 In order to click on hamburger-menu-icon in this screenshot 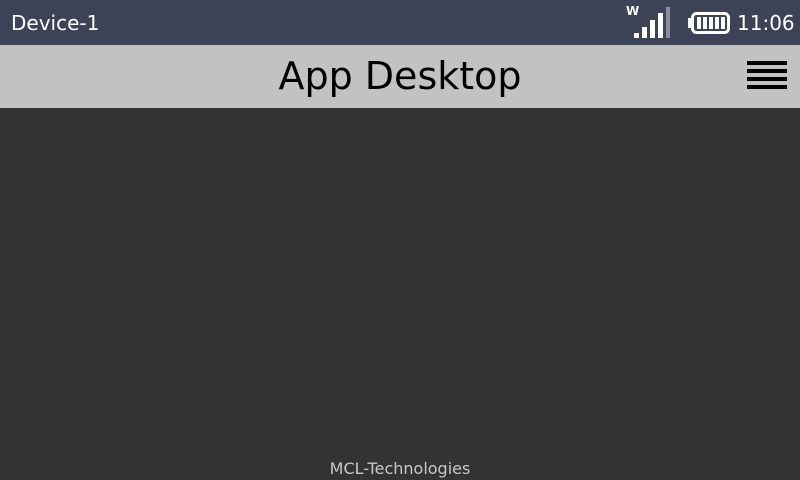, I will do `click(767, 75)`.